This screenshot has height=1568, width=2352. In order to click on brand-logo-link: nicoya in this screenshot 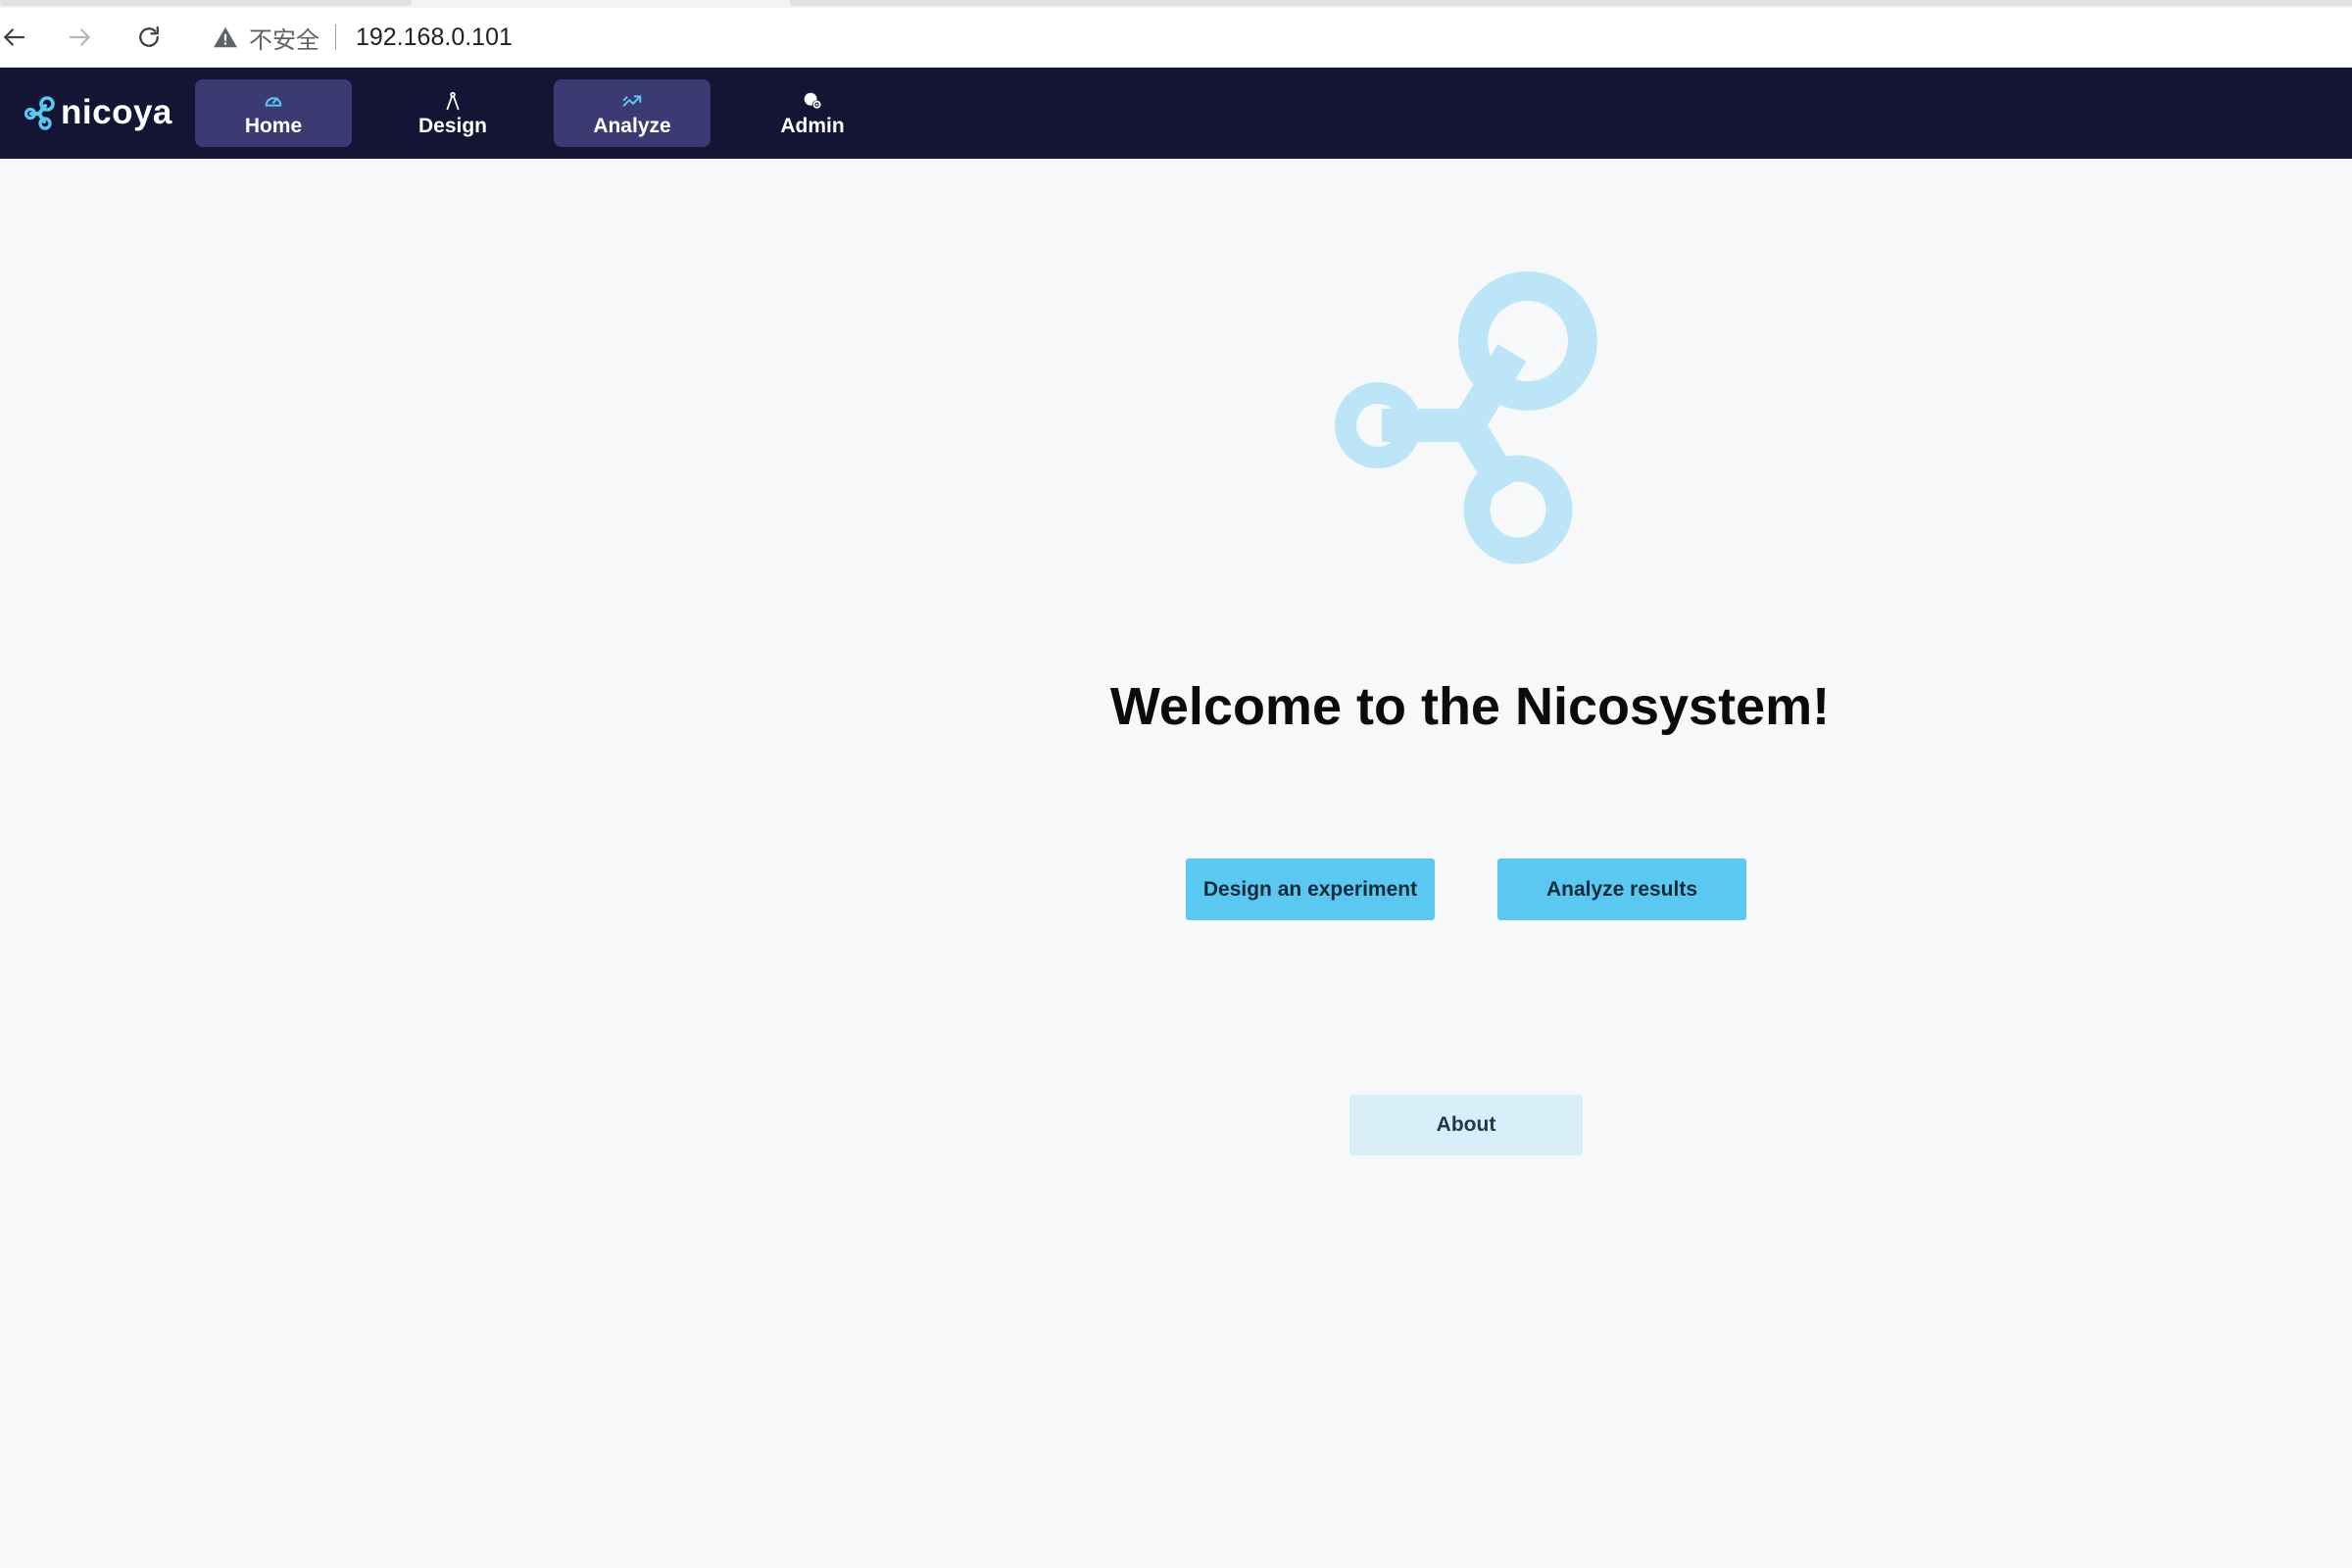, I will do `click(98, 112)`.